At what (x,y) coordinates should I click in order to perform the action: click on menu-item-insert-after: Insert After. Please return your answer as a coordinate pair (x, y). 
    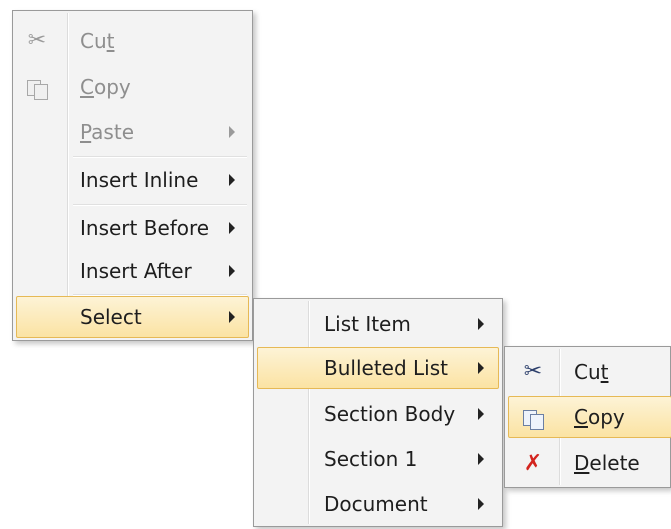
    Looking at the image, I should click on (132, 271).